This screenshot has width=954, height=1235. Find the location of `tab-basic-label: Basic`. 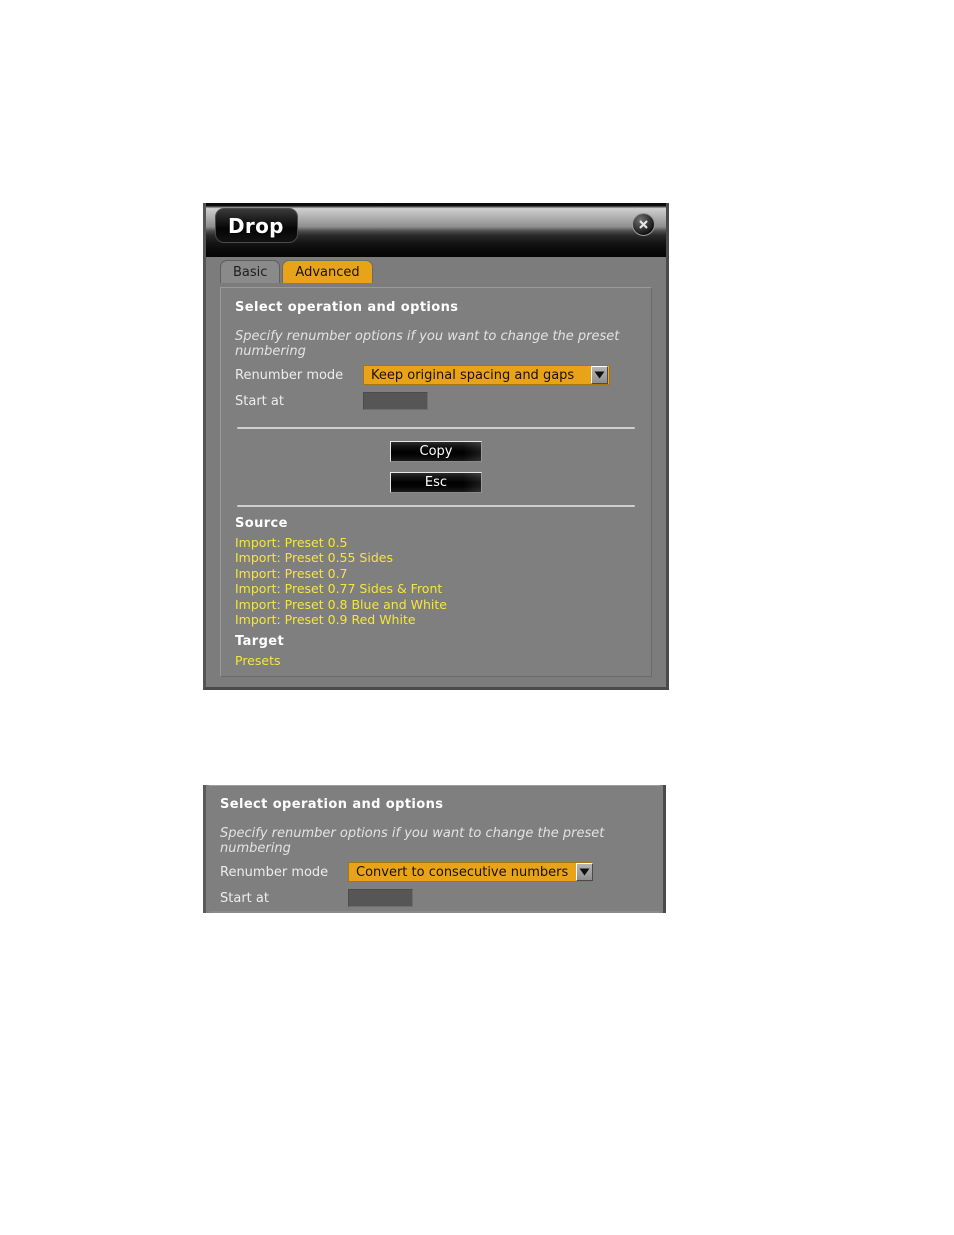

tab-basic-label: Basic is located at coordinates (250, 272).